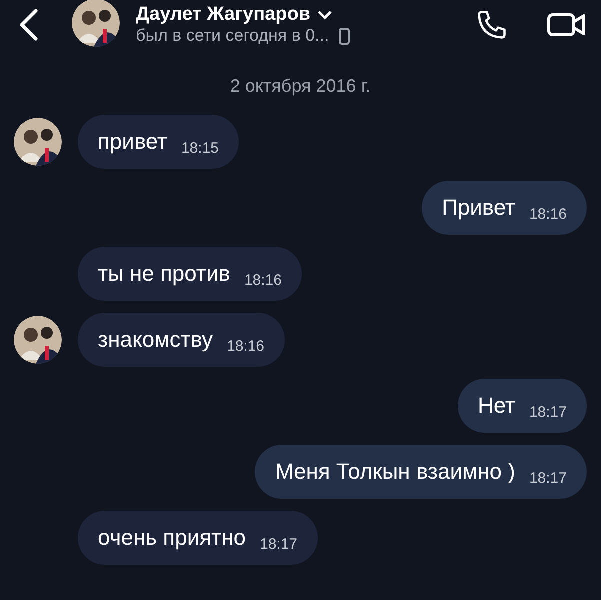 The image size is (601, 600). What do you see at coordinates (200, 148) in the screenshot?
I see `message-time: 18:15` at bounding box center [200, 148].